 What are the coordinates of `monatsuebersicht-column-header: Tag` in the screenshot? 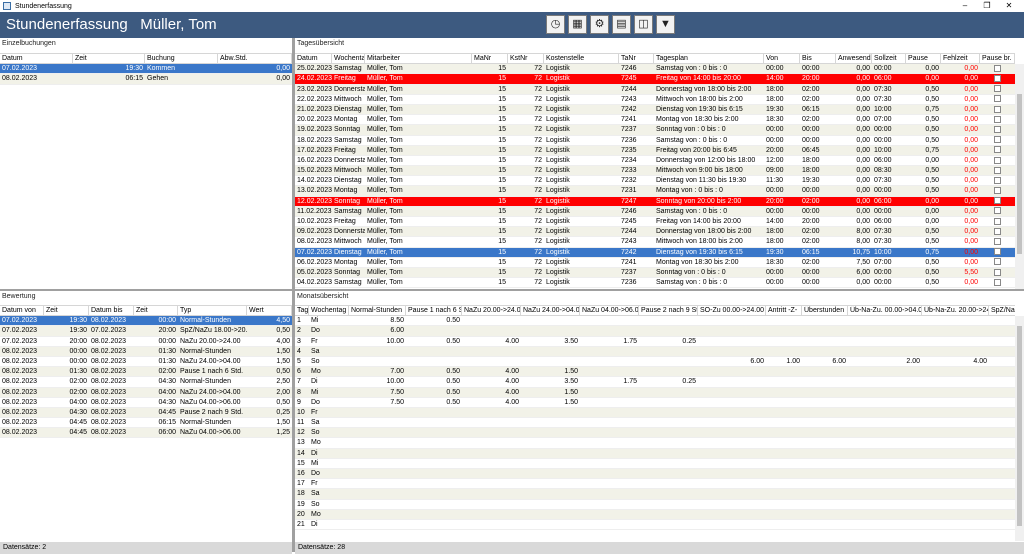 It's located at (302, 311).